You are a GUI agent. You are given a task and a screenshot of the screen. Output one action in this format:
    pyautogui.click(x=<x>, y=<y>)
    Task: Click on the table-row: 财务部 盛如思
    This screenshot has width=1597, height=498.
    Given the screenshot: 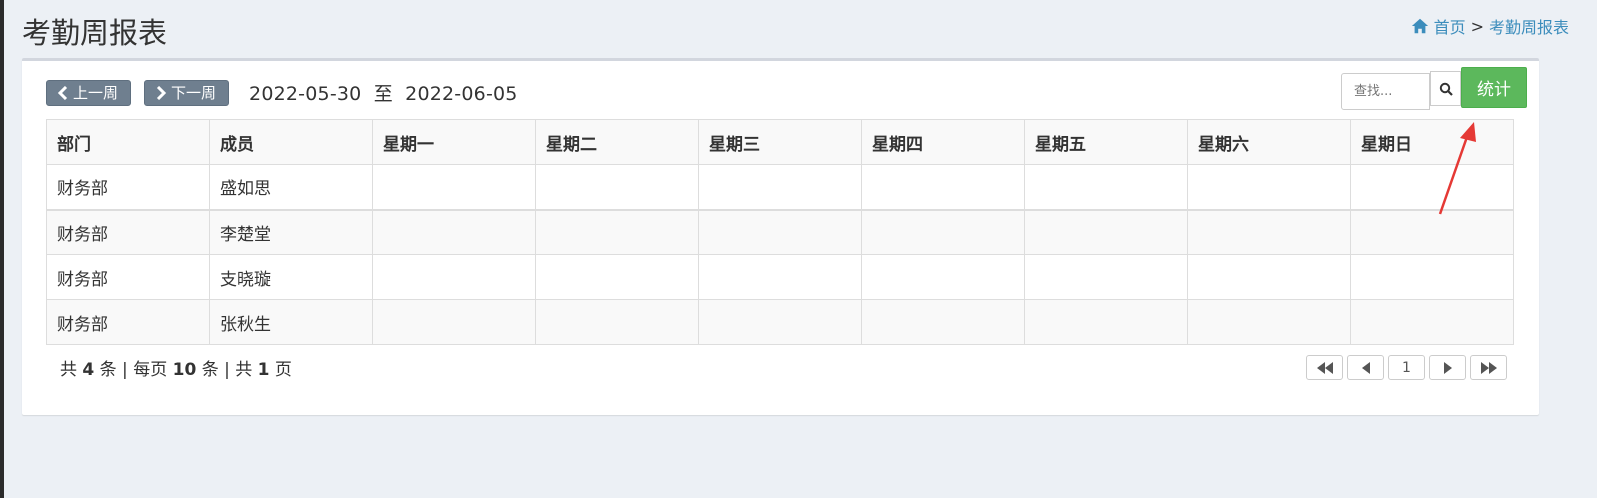 What is the action you would take?
    pyautogui.click(x=780, y=187)
    